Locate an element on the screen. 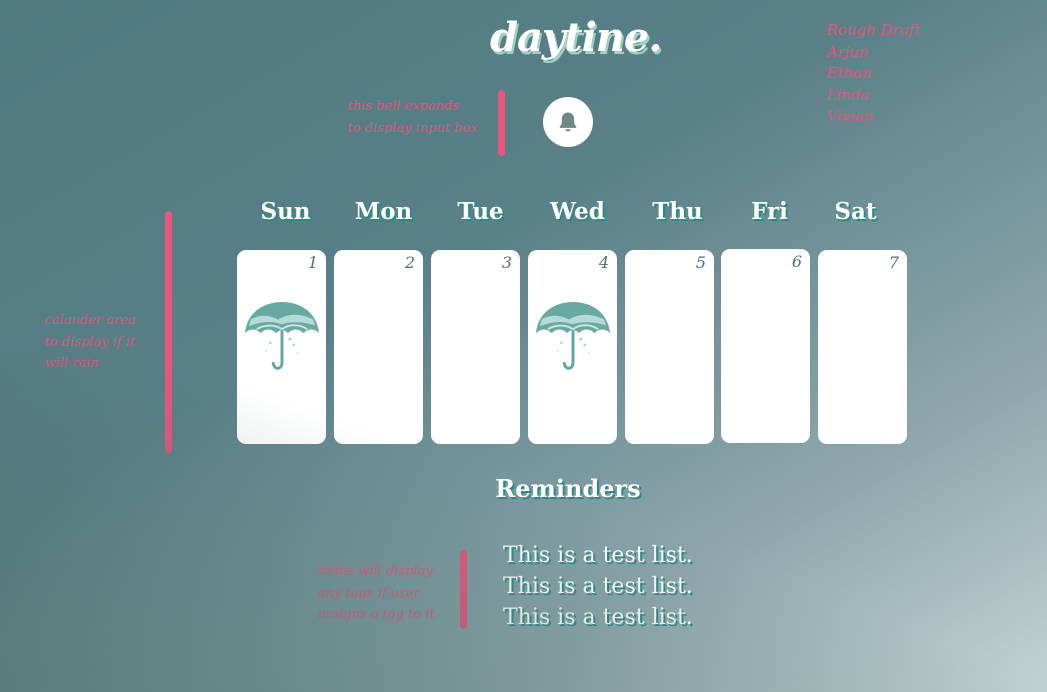  credits-name: Arjun is located at coordinates (848, 51).